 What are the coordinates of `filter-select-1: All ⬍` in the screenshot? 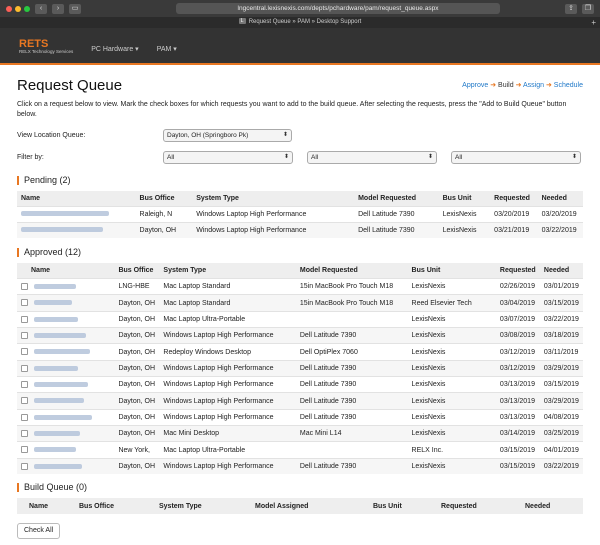 It's located at (228, 157).